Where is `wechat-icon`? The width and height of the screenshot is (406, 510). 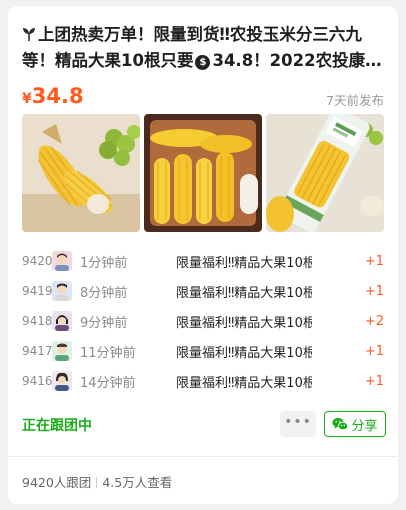
wechat-icon is located at coordinates (340, 424).